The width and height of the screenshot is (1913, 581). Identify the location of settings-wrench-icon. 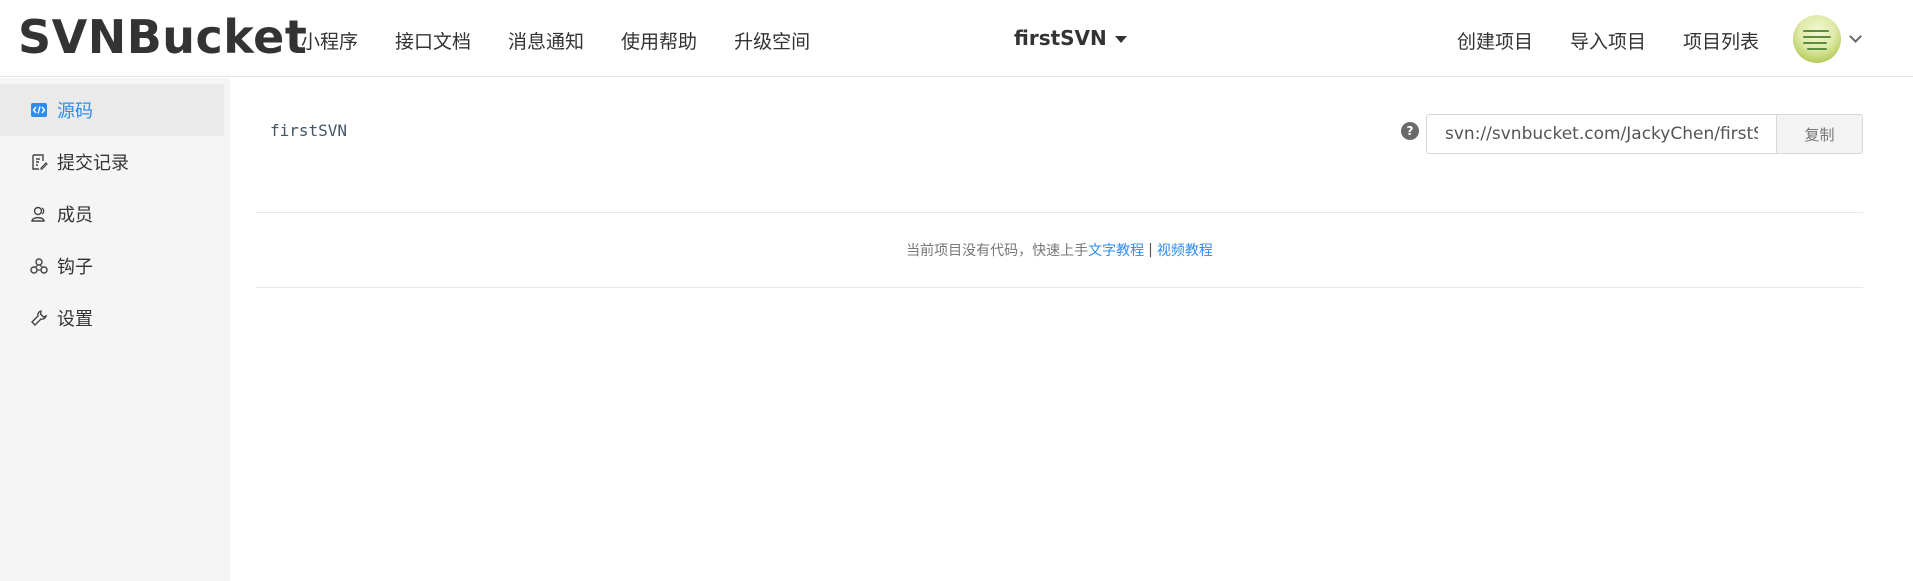
(39, 318).